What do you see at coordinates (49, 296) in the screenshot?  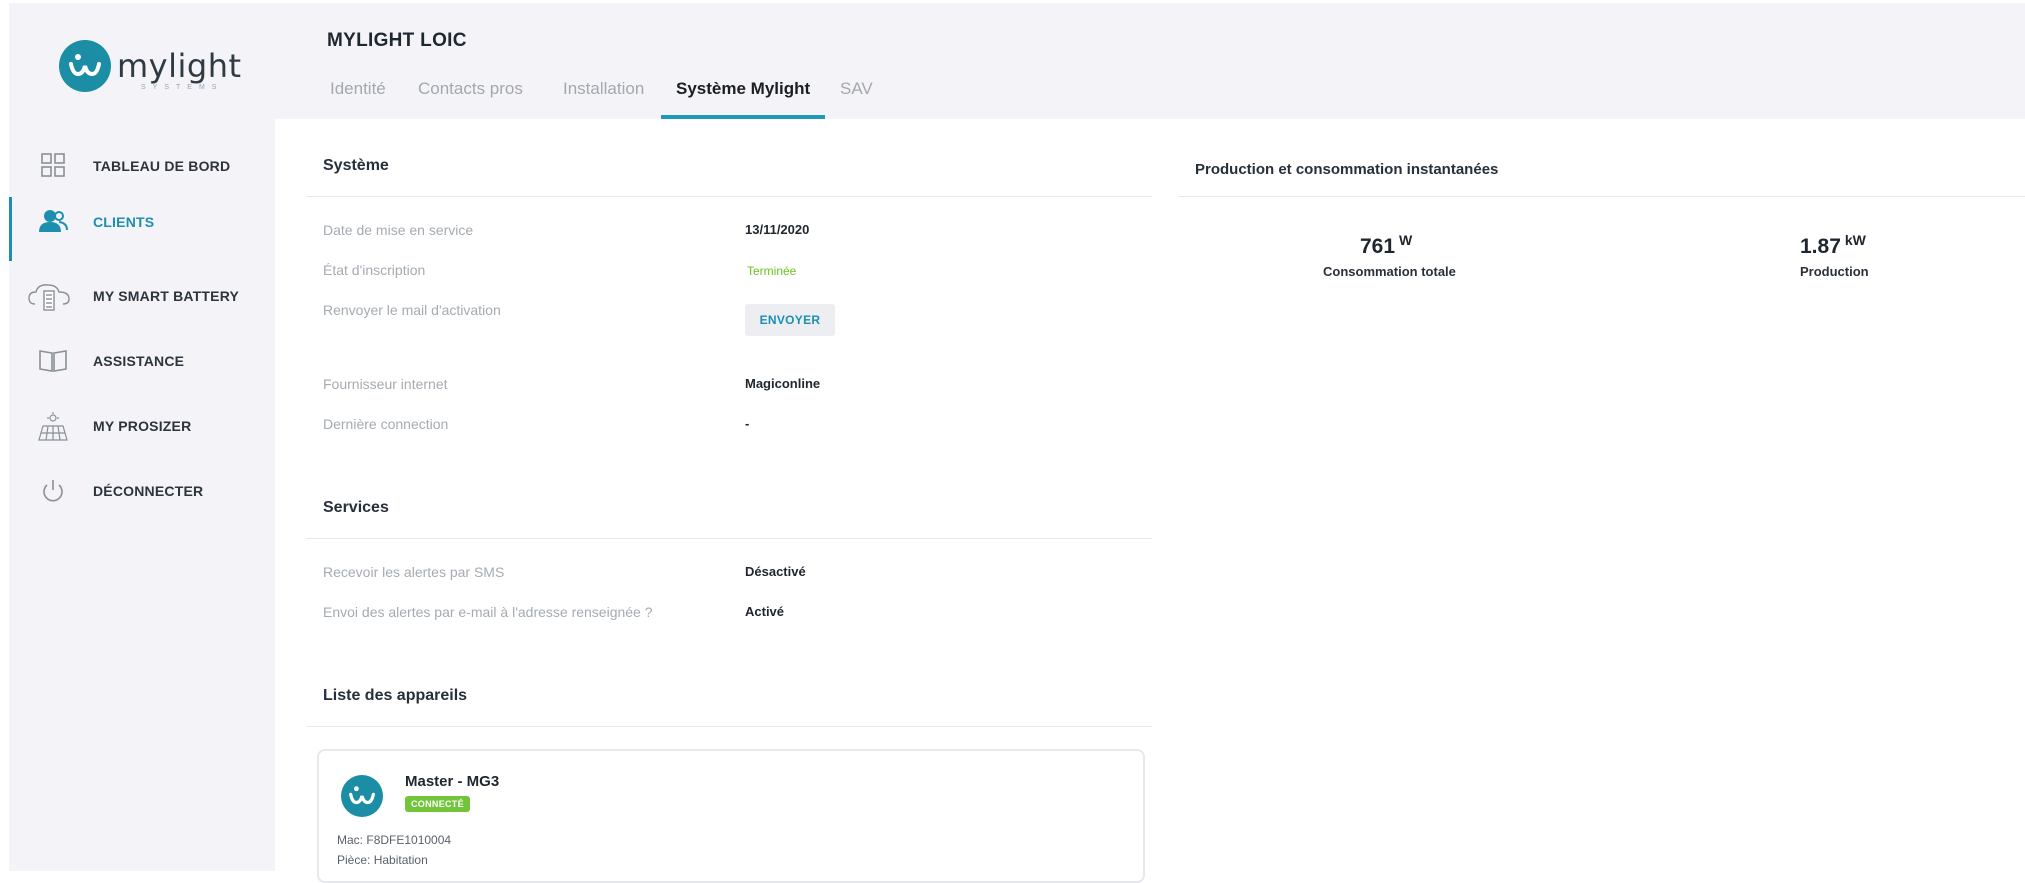 I see `cloud-battery-icon` at bounding box center [49, 296].